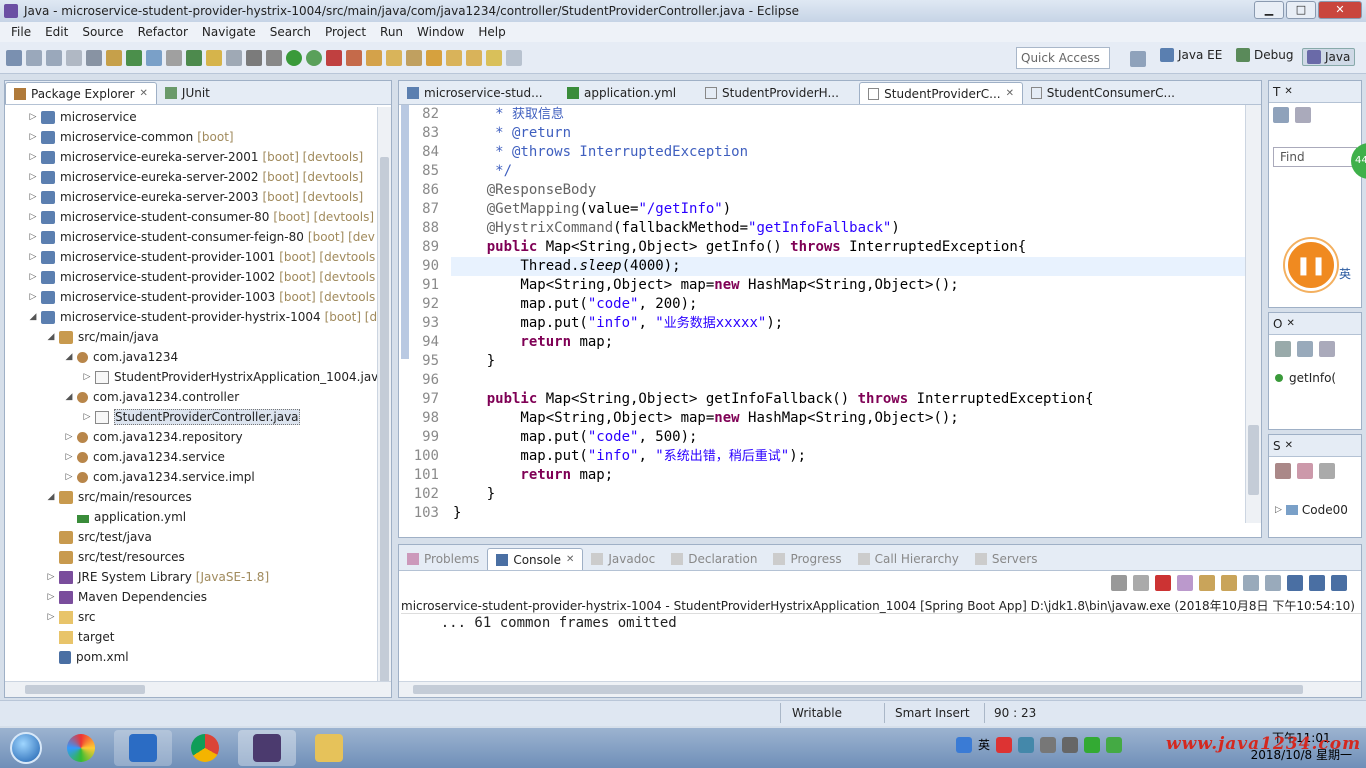 The width and height of the screenshot is (1366, 768). What do you see at coordinates (1207, 583) in the screenshot?
I see `scroll-lock-icon` at bounding box center [1207, 583].